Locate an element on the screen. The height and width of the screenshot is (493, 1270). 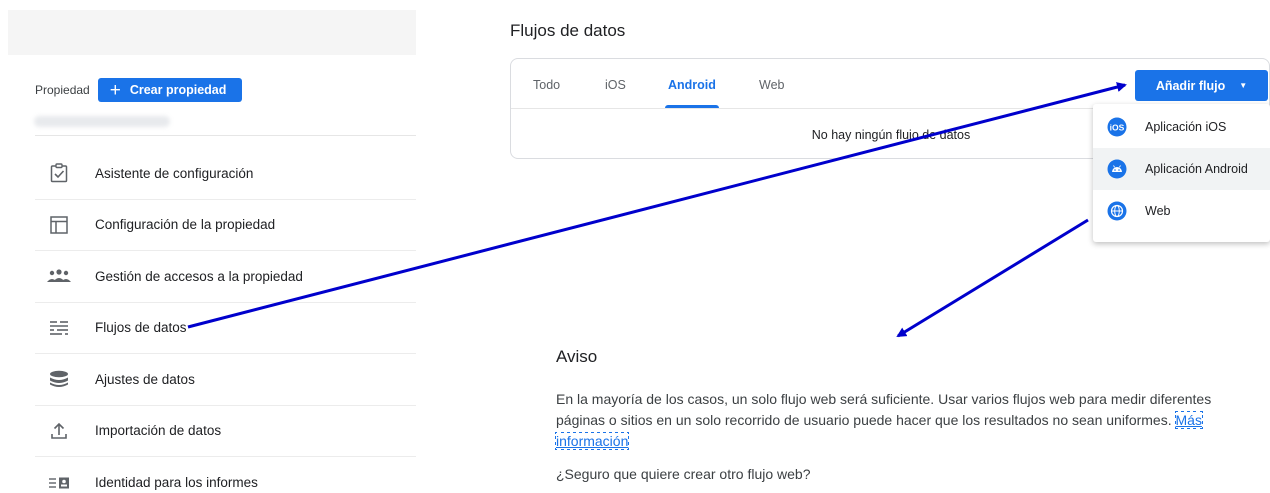
create-property-label: Crear propiedad is located at coordinates (178, 90).